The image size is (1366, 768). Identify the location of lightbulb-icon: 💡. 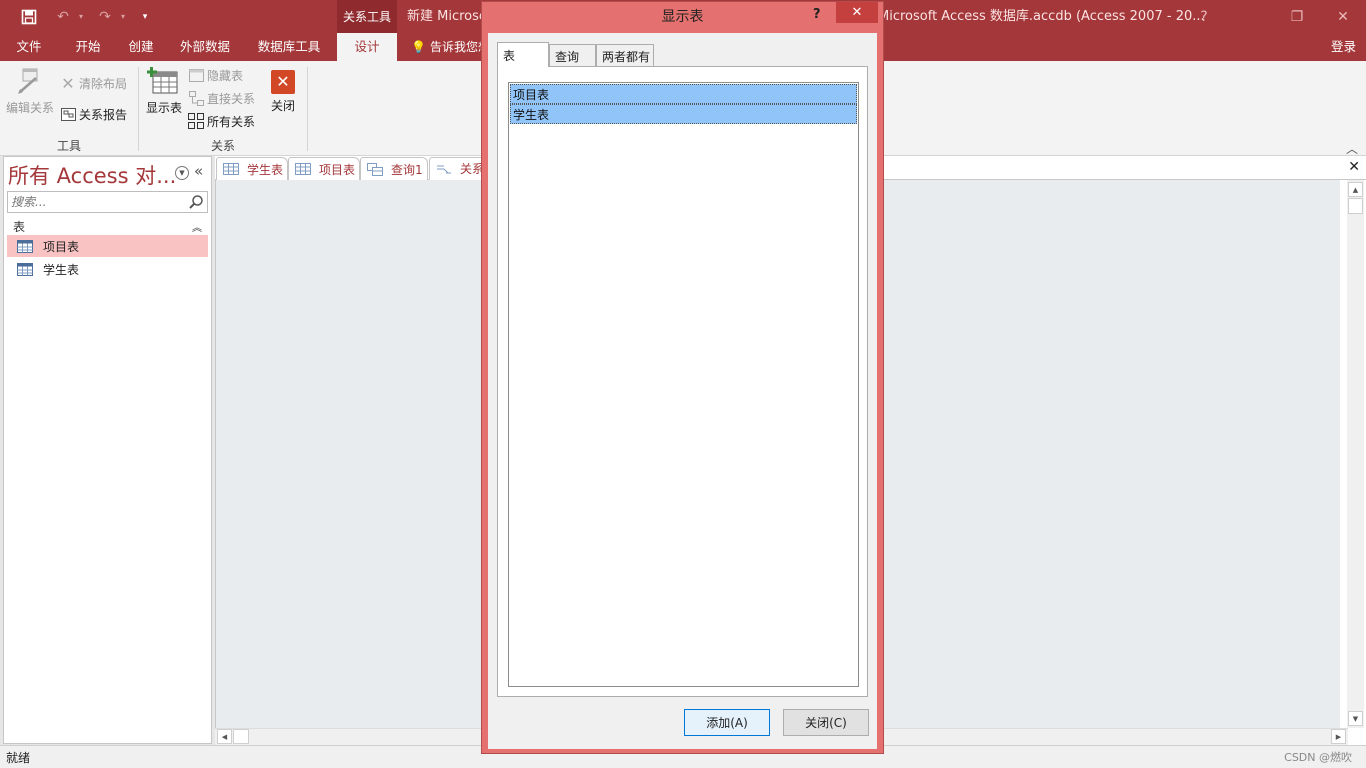
(418, 47).